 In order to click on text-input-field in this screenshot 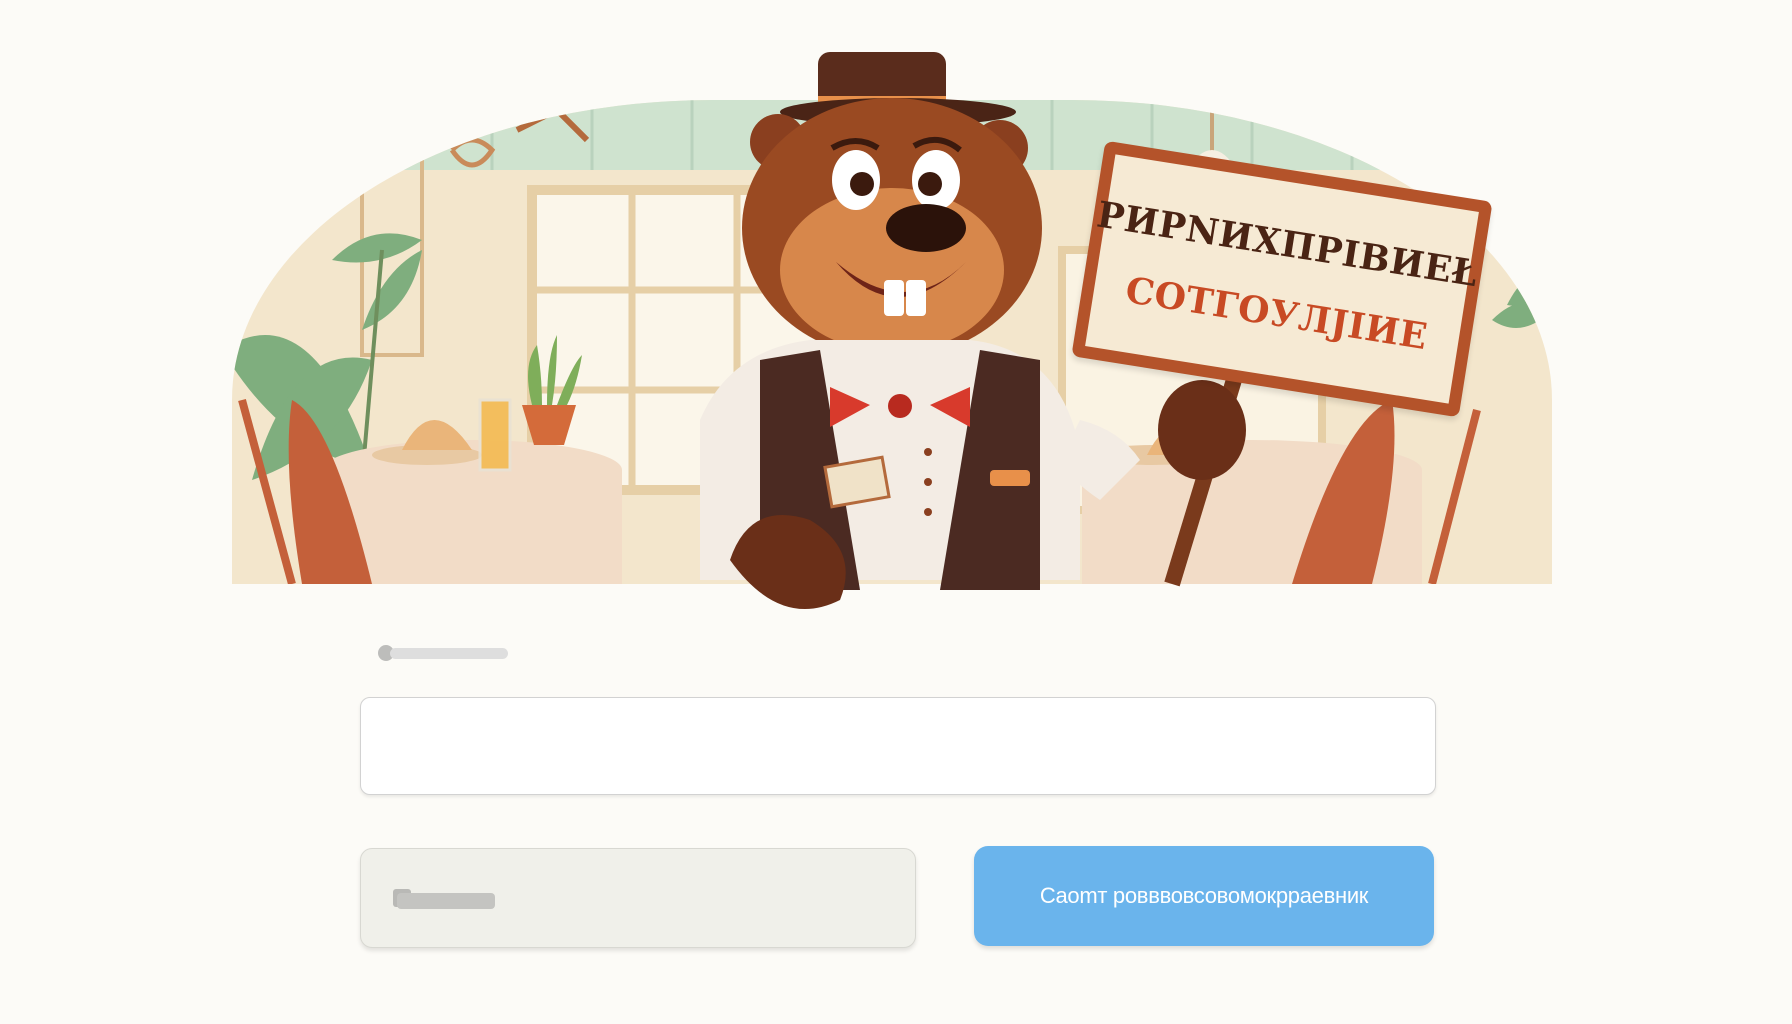, I will do `click(898, 746)`.